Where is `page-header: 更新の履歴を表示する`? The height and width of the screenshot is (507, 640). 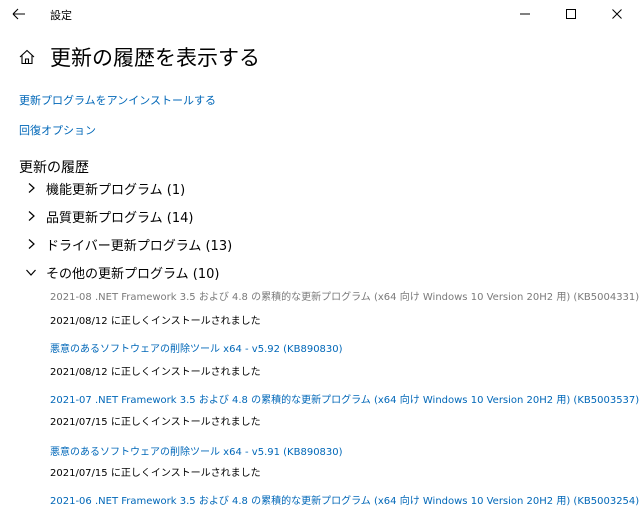
page-header: 更新の履歴を表示する is located at coordinates (139, 57).